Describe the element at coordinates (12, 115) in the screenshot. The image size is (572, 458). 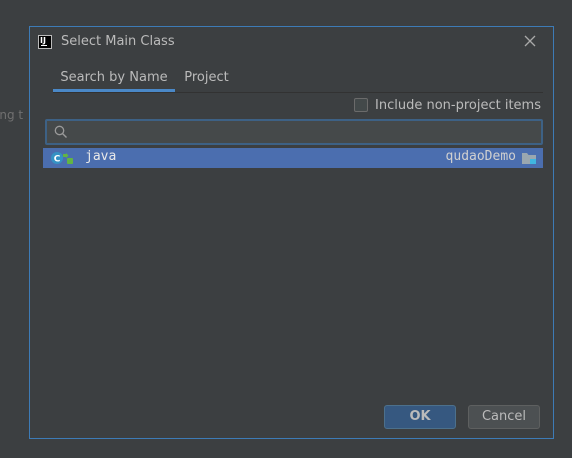
I see `background-partial-text: ing t` at that location.